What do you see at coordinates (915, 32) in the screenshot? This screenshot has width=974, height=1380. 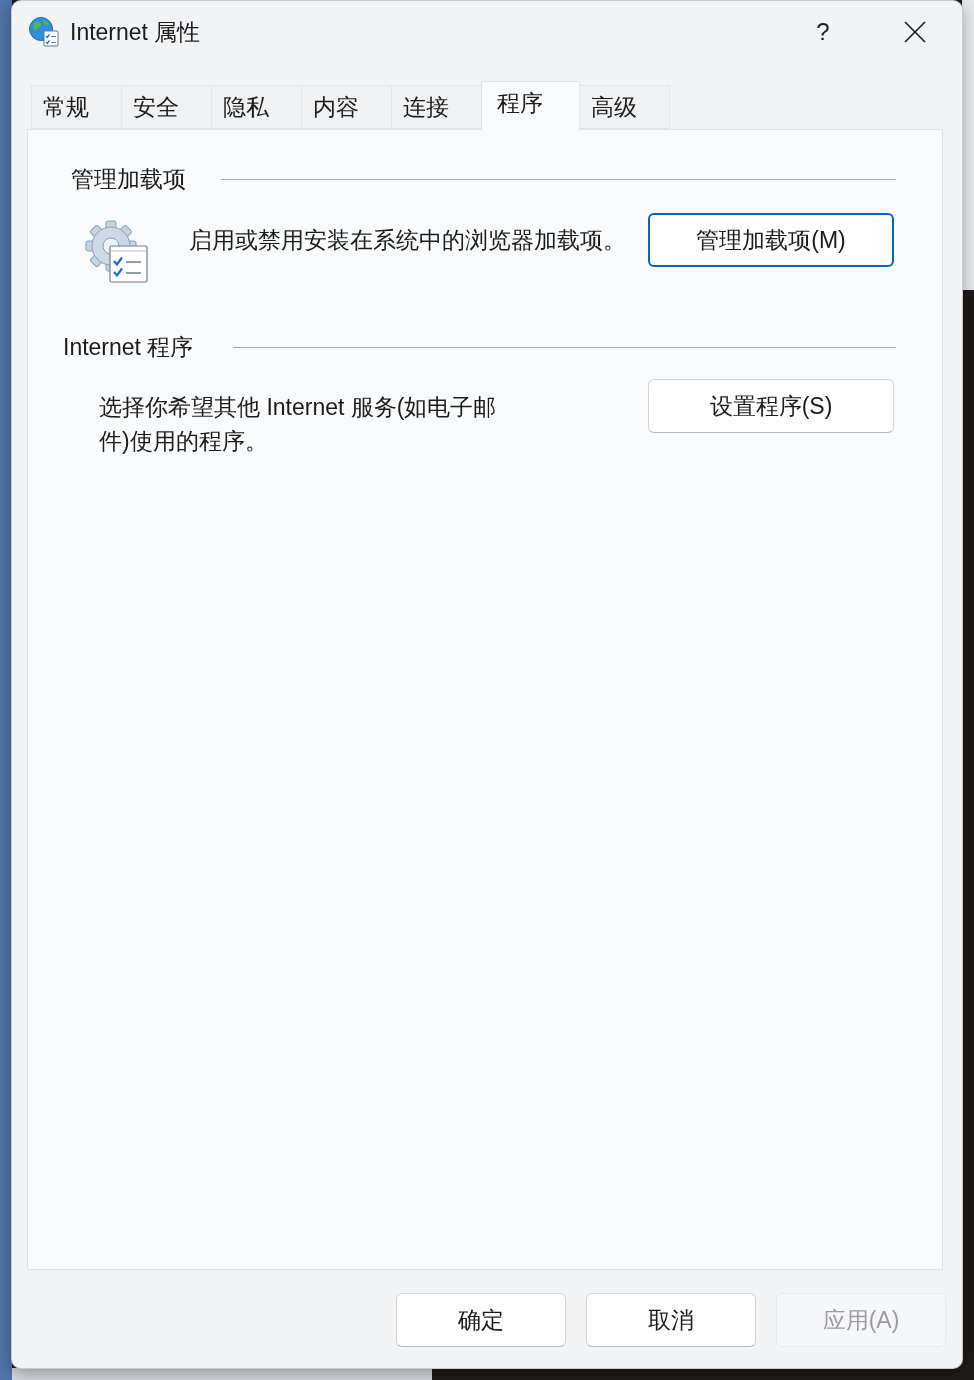 I see `close-icon` at bounding box center [915, 32].